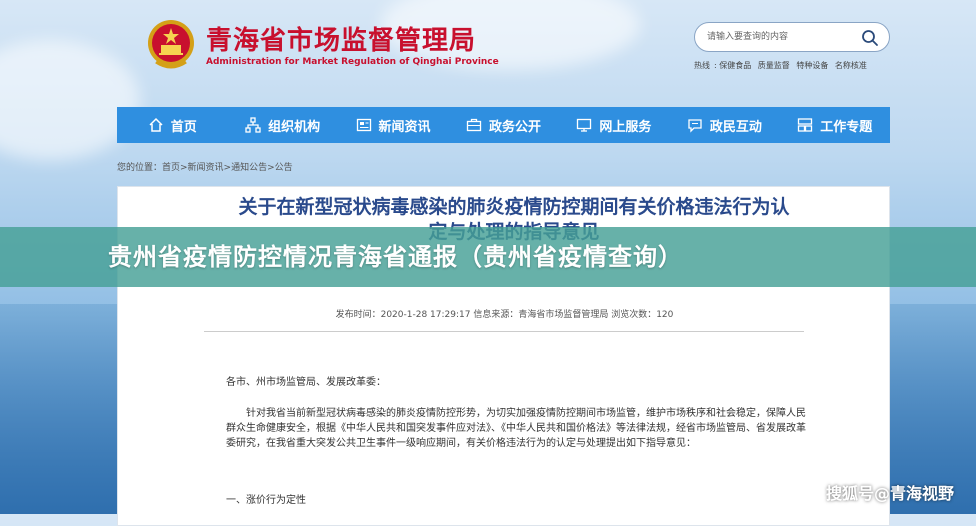 Image resolution: width=976 pixels, height=526 pixels. I want to click on utility-links: 热线: 保健食品 质量监督 特种设备 名称核准, so click(780, 65).